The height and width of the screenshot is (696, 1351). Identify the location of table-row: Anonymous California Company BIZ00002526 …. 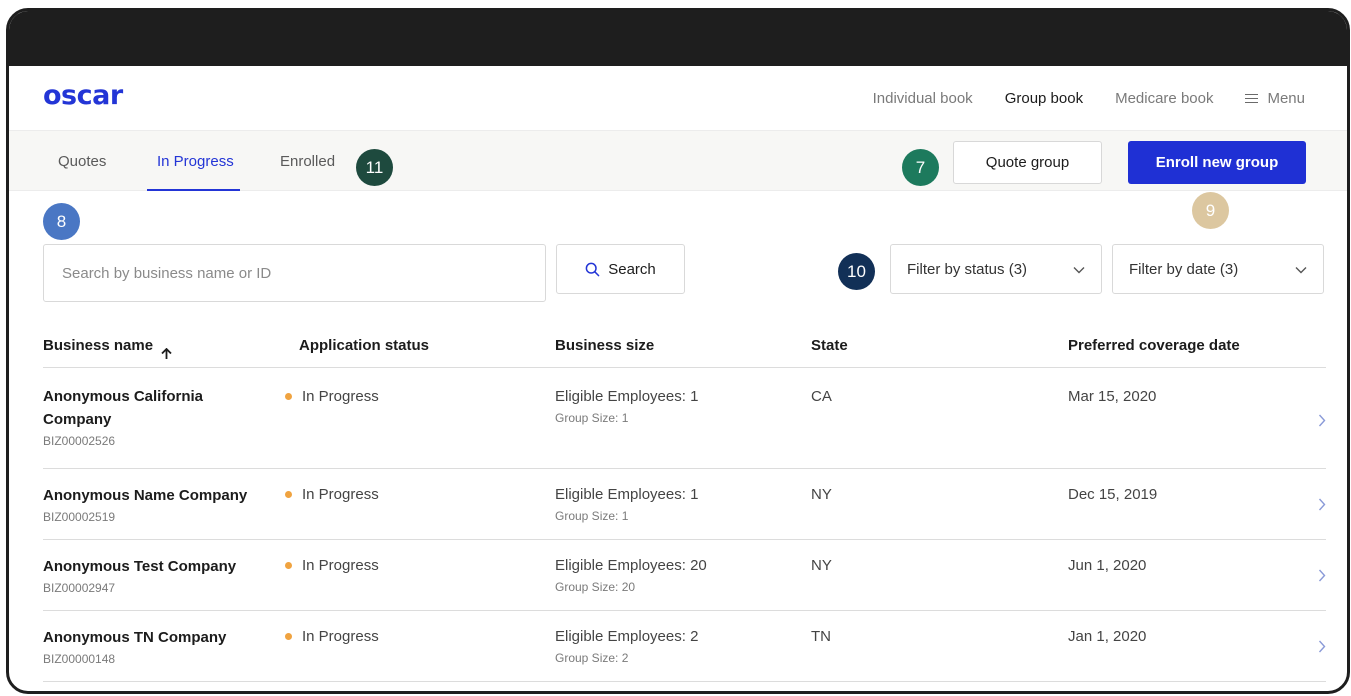
(684, 418).